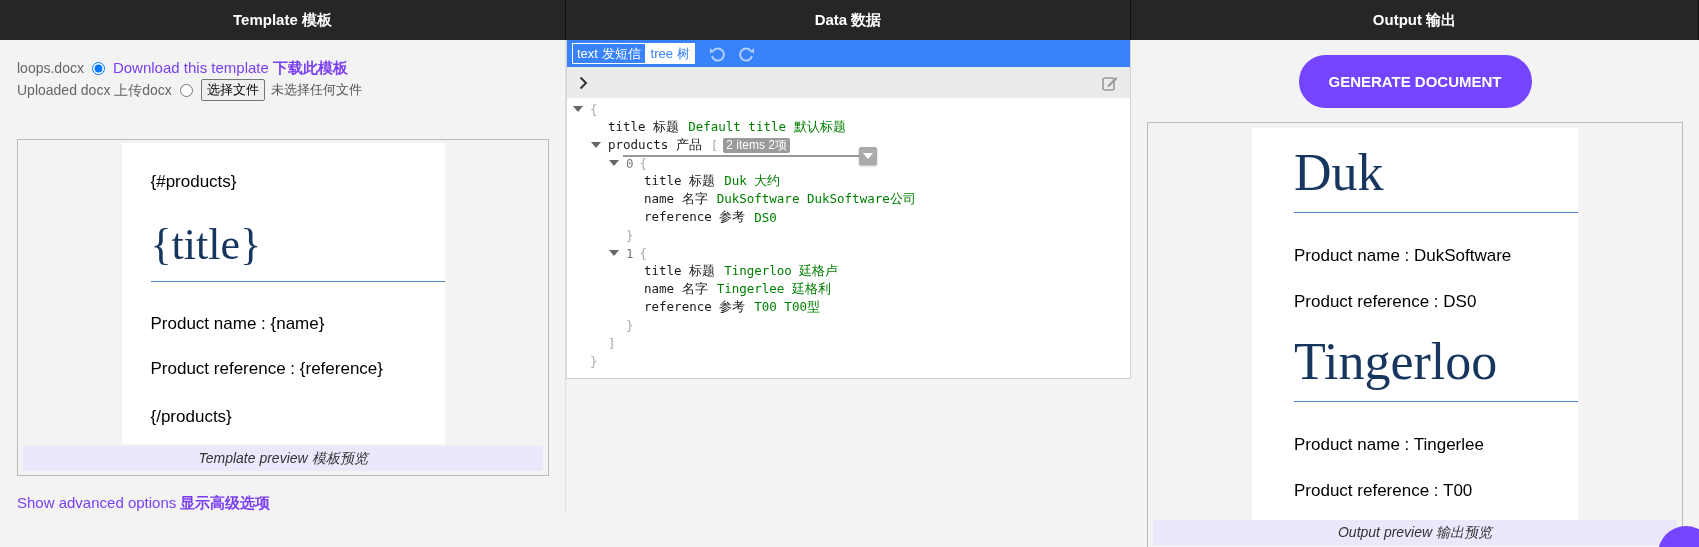 This screenshot has height=547, width=1699. Describe the element at coordinates (144, 503) in the screenshot. I see `advanced-options-link: Show advanced options 显示高级选项` at that location.